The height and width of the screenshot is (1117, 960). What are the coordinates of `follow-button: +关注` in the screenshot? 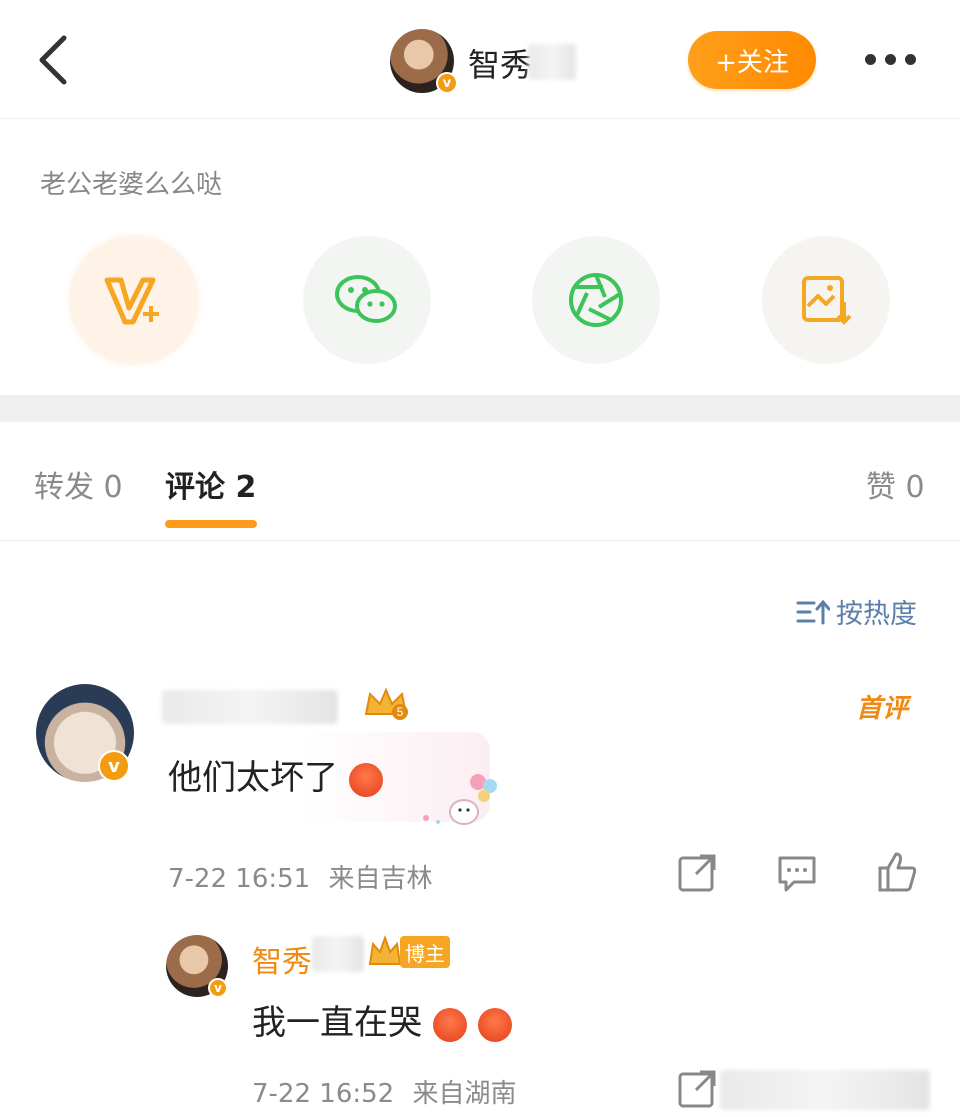 It's located at (752, 60).